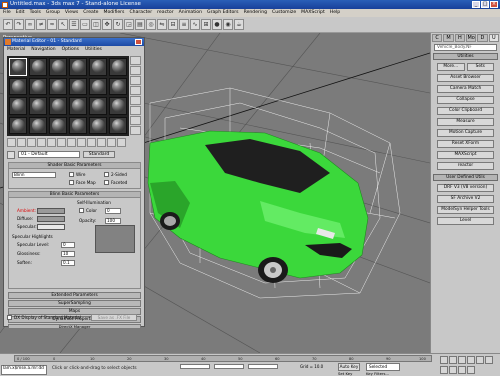  What do you see at coordinates (480, 360) in the screenshot?
I see `goto-end-icon` at bounding box center [480, 360].